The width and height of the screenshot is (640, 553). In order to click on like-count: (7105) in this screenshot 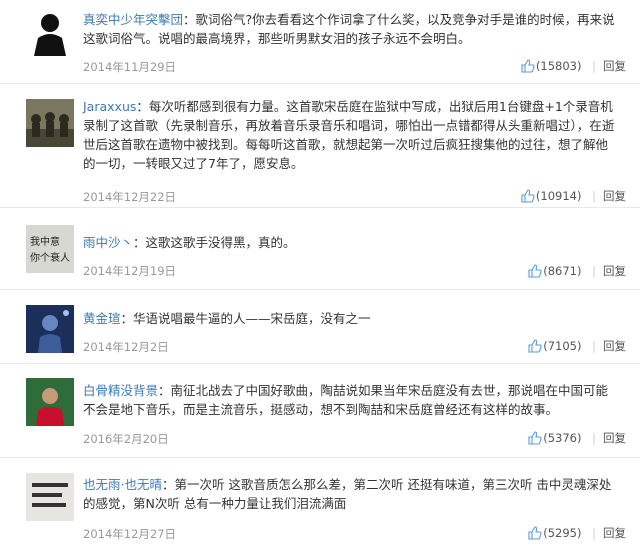, I will do `click(562, 346)`.